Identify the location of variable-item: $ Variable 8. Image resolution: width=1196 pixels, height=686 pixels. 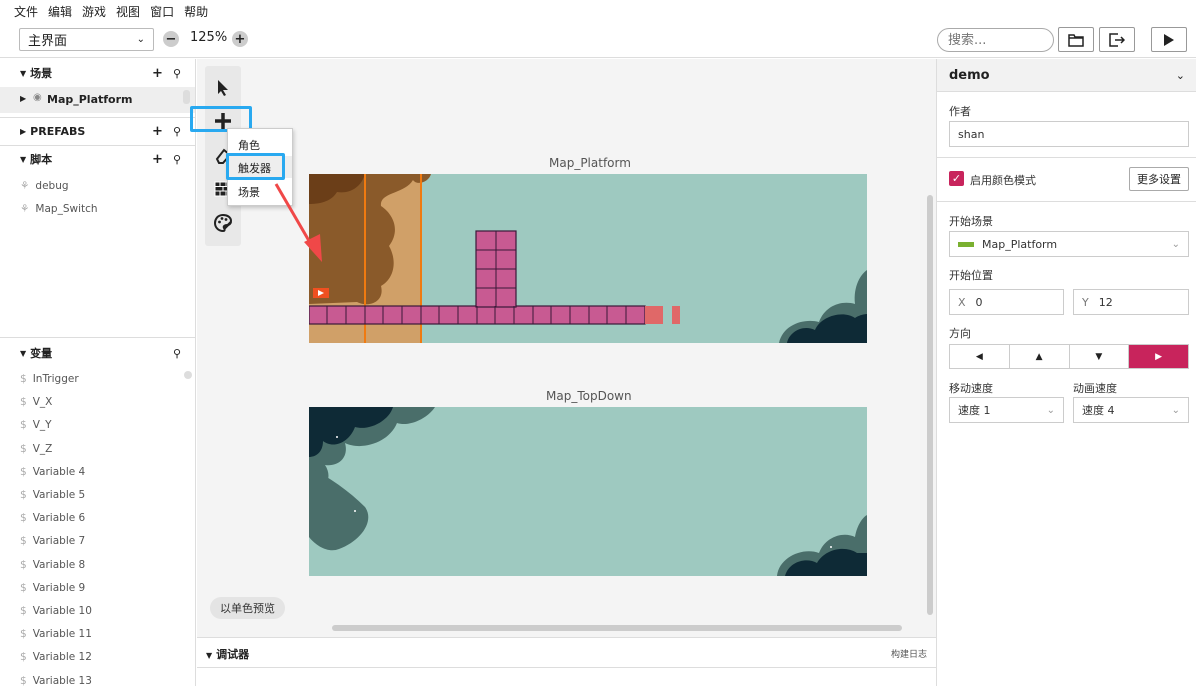
(52, 565).